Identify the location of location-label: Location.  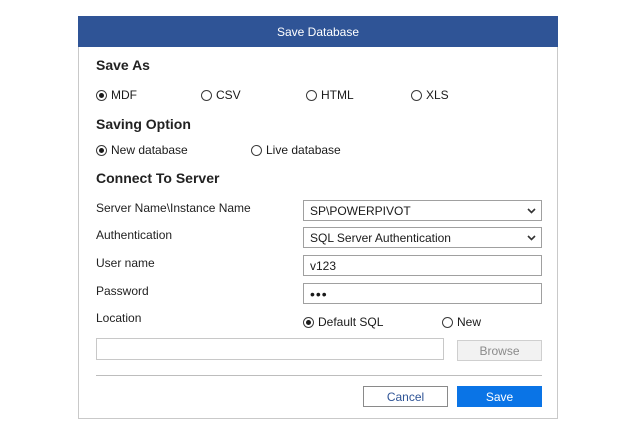
(119, 318).